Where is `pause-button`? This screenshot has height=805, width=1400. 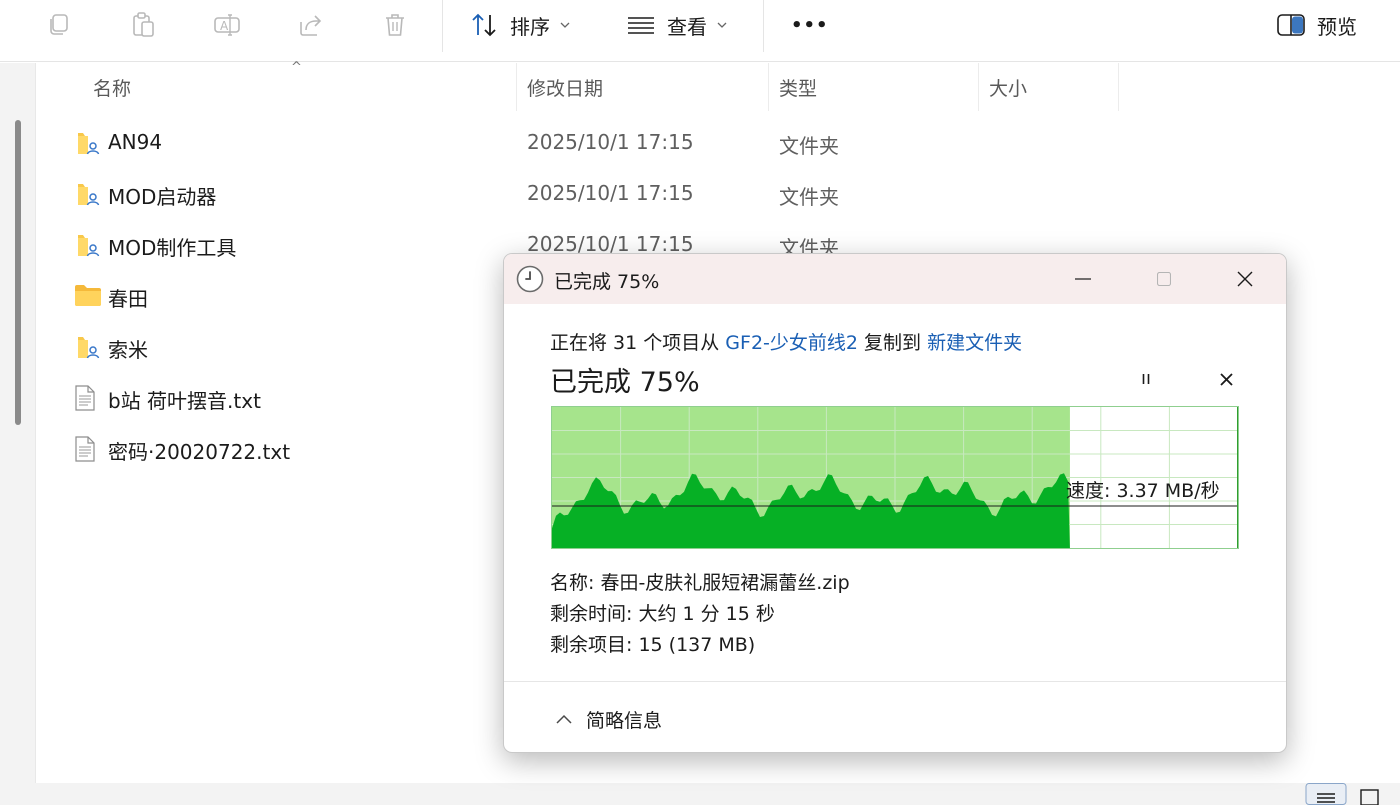 pause-button is located at coordinates (1146, 379).